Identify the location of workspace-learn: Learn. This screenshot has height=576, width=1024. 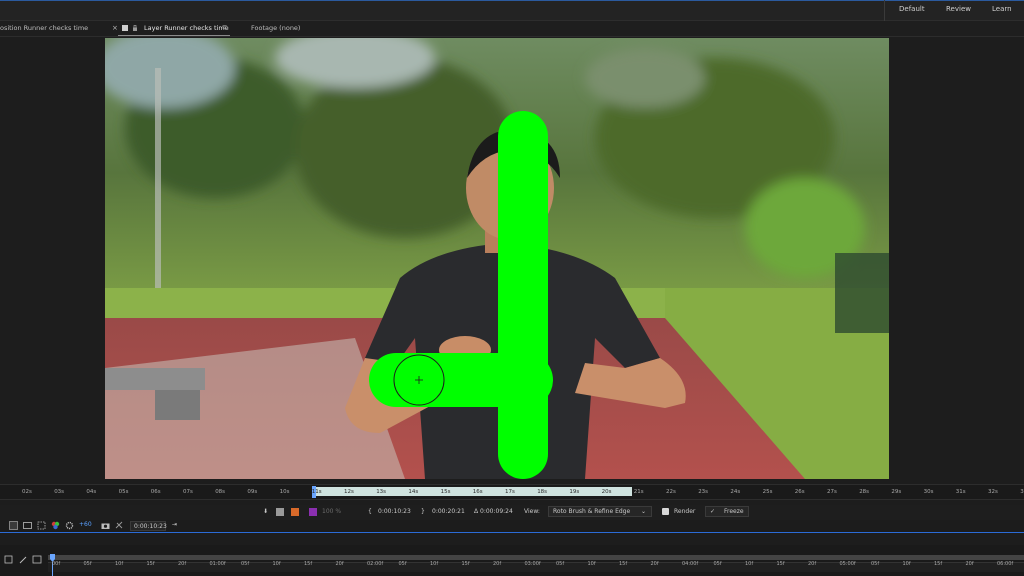
(1002, 9).